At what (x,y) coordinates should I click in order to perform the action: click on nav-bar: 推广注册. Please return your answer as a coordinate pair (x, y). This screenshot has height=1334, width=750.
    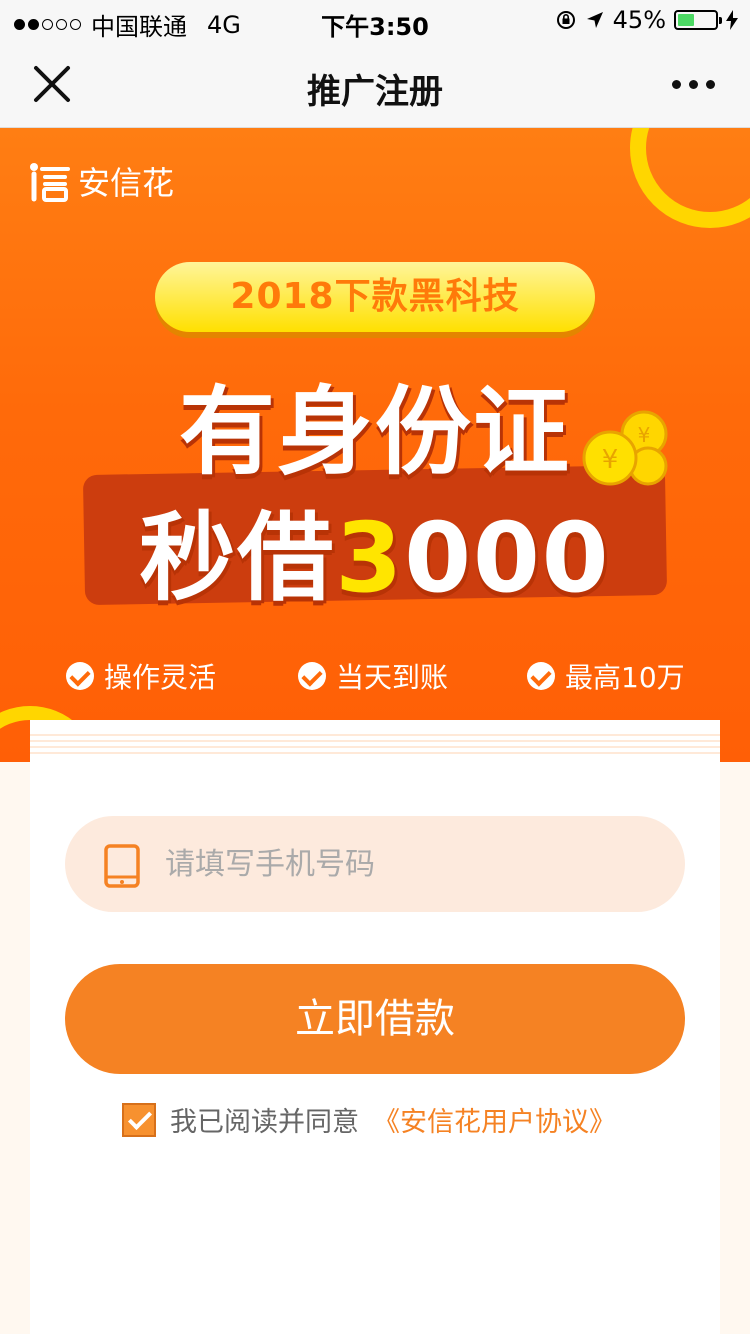
    Looking at the image, I should click on (375, 84).